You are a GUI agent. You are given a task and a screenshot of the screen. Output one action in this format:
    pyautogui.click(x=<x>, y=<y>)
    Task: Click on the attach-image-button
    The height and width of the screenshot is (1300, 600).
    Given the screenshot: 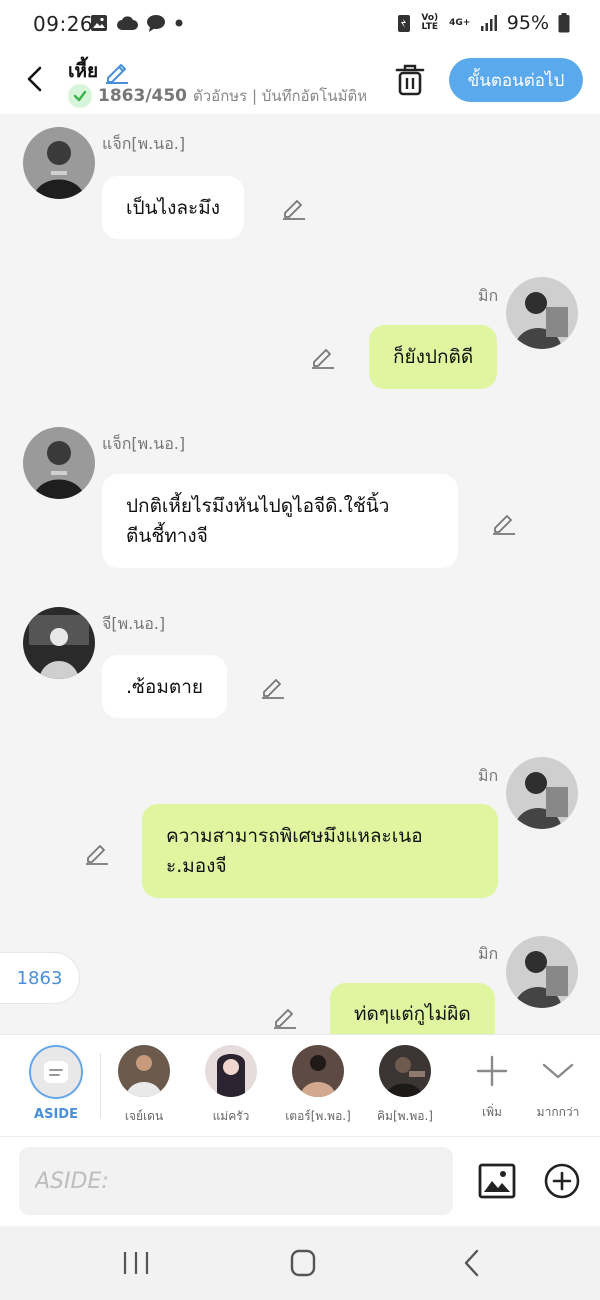 What is the action you would take?
    pyautogui.click(x=497, y=1181)
    